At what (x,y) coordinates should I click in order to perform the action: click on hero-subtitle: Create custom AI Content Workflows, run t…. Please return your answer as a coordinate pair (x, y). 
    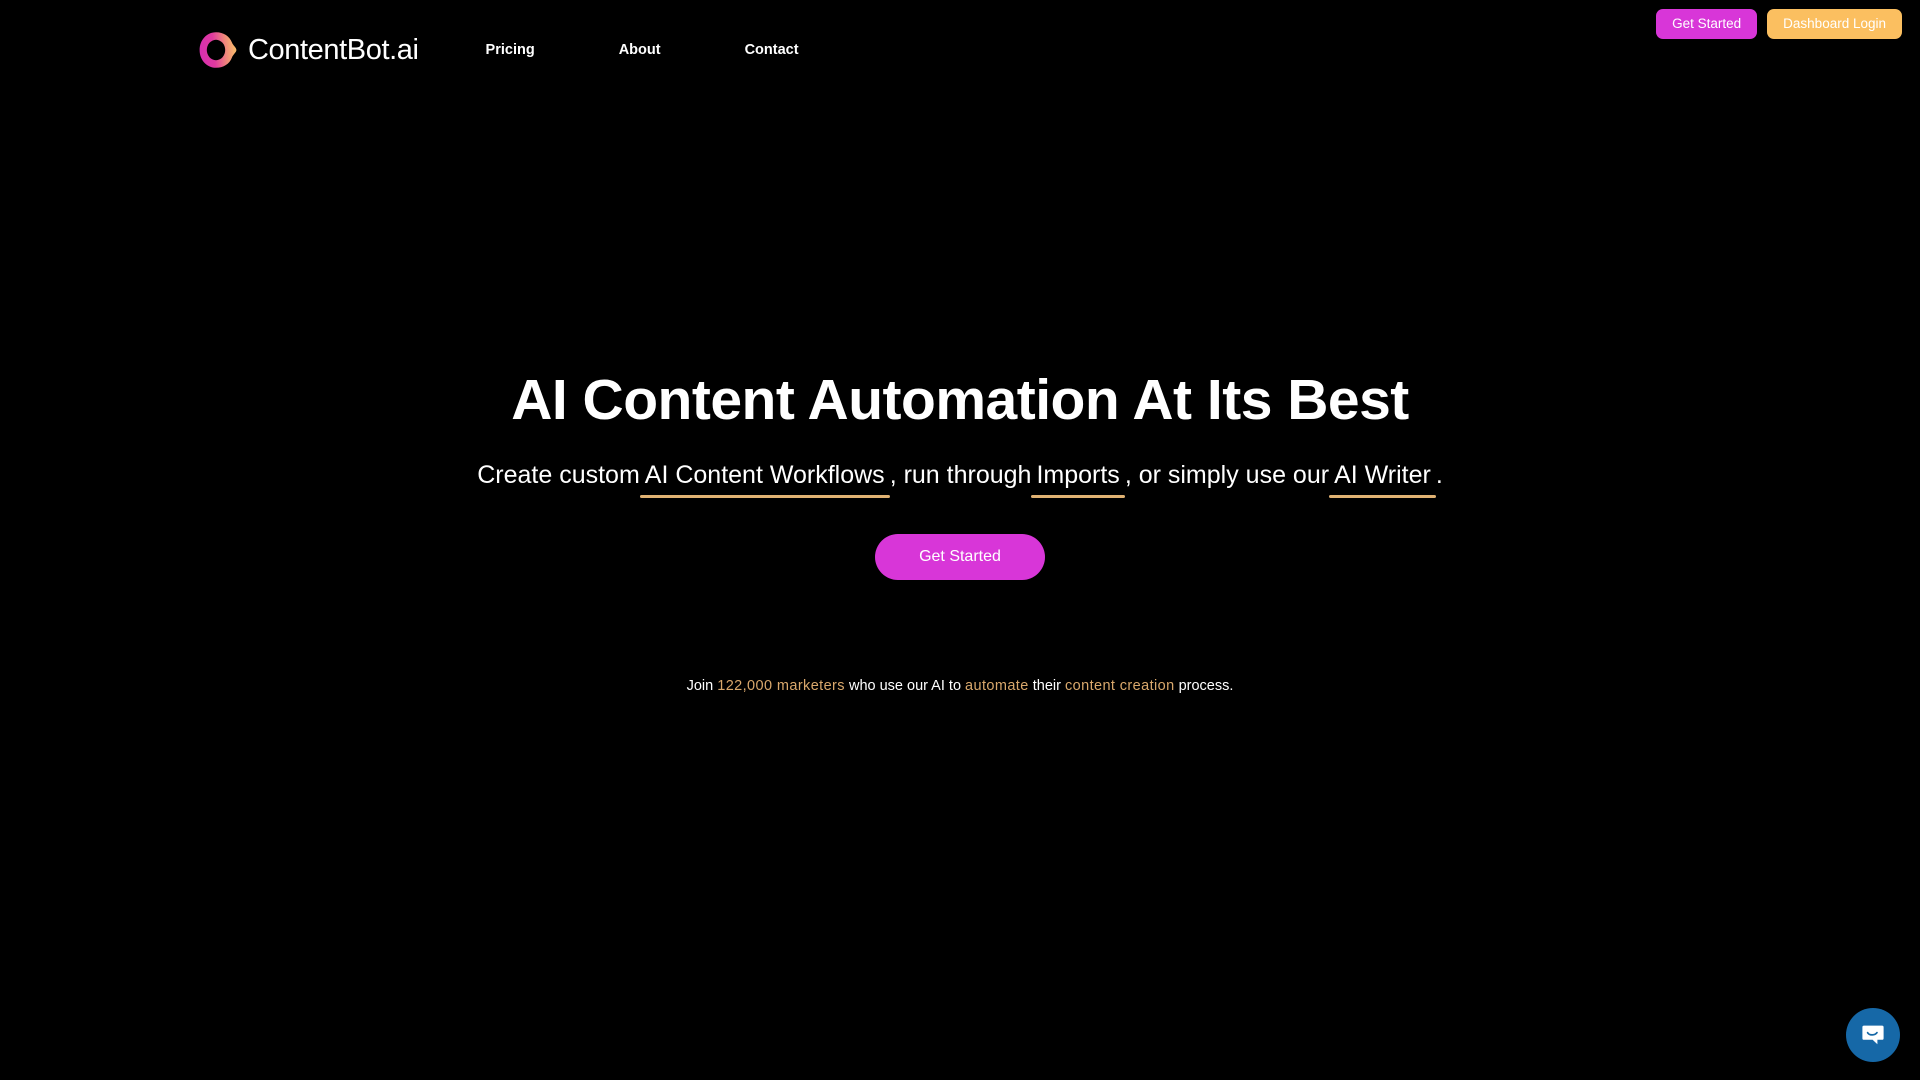
    Looking at the image, I should click on (960, 479).